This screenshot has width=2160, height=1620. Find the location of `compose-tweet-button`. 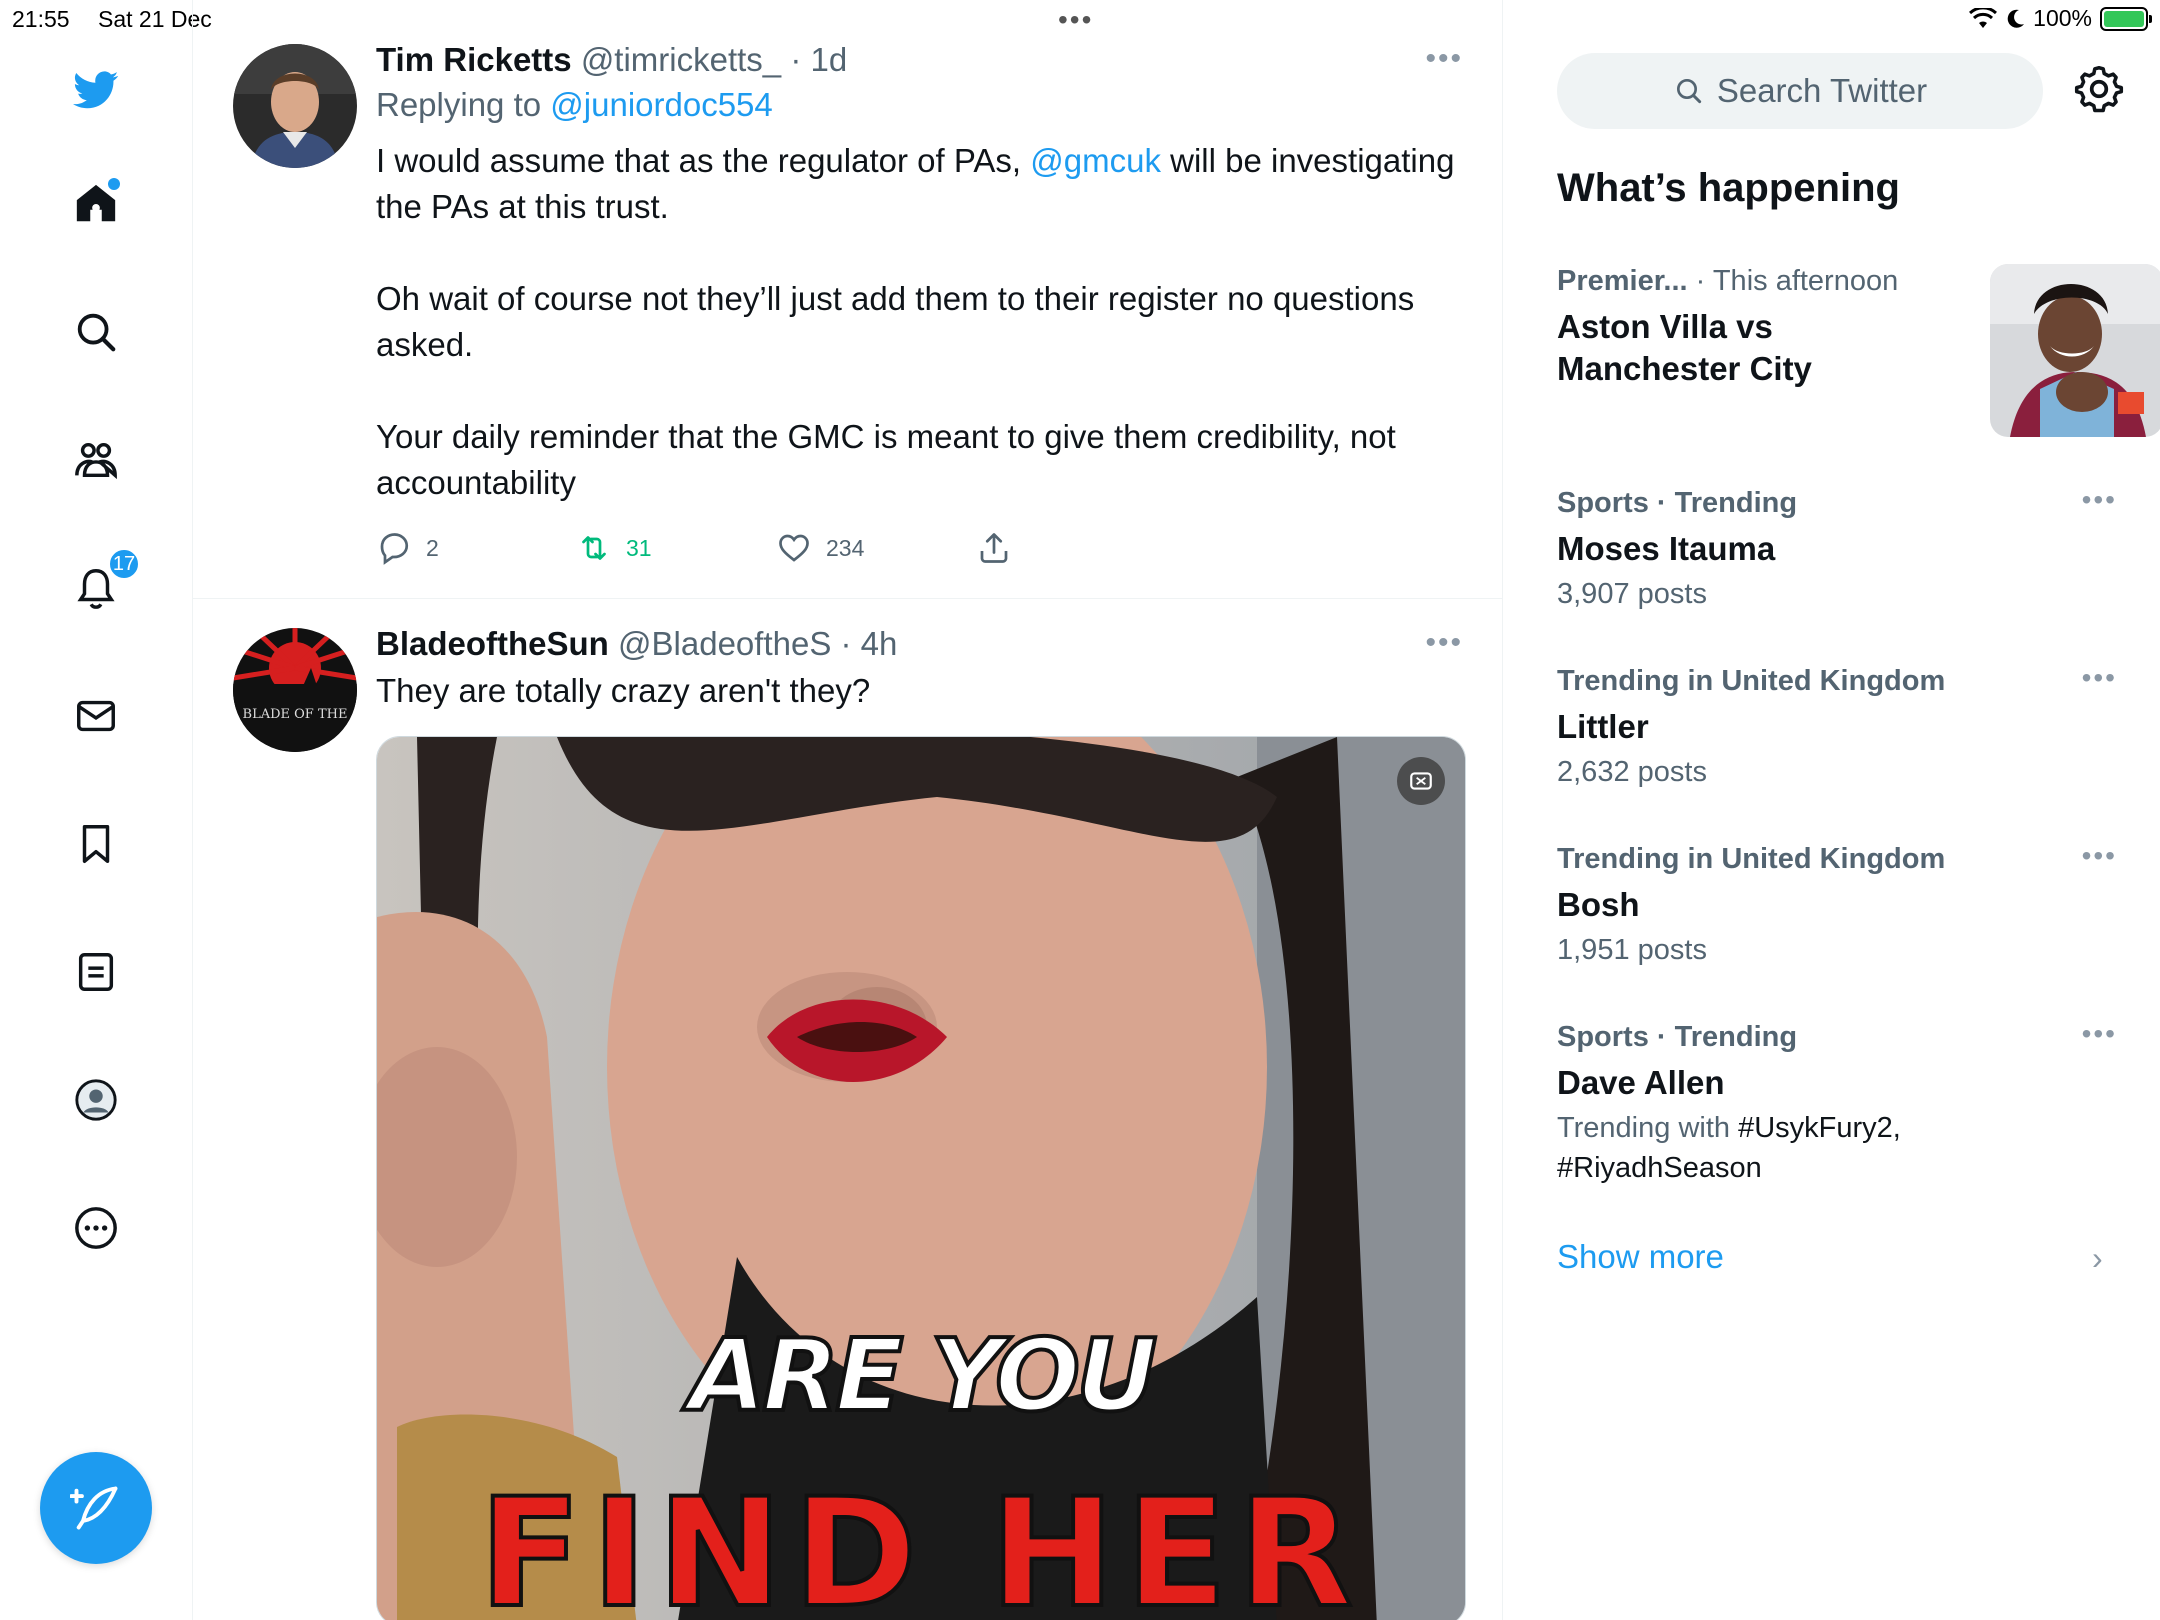

compose-tweet-button is located at coordinates (96, 1508).